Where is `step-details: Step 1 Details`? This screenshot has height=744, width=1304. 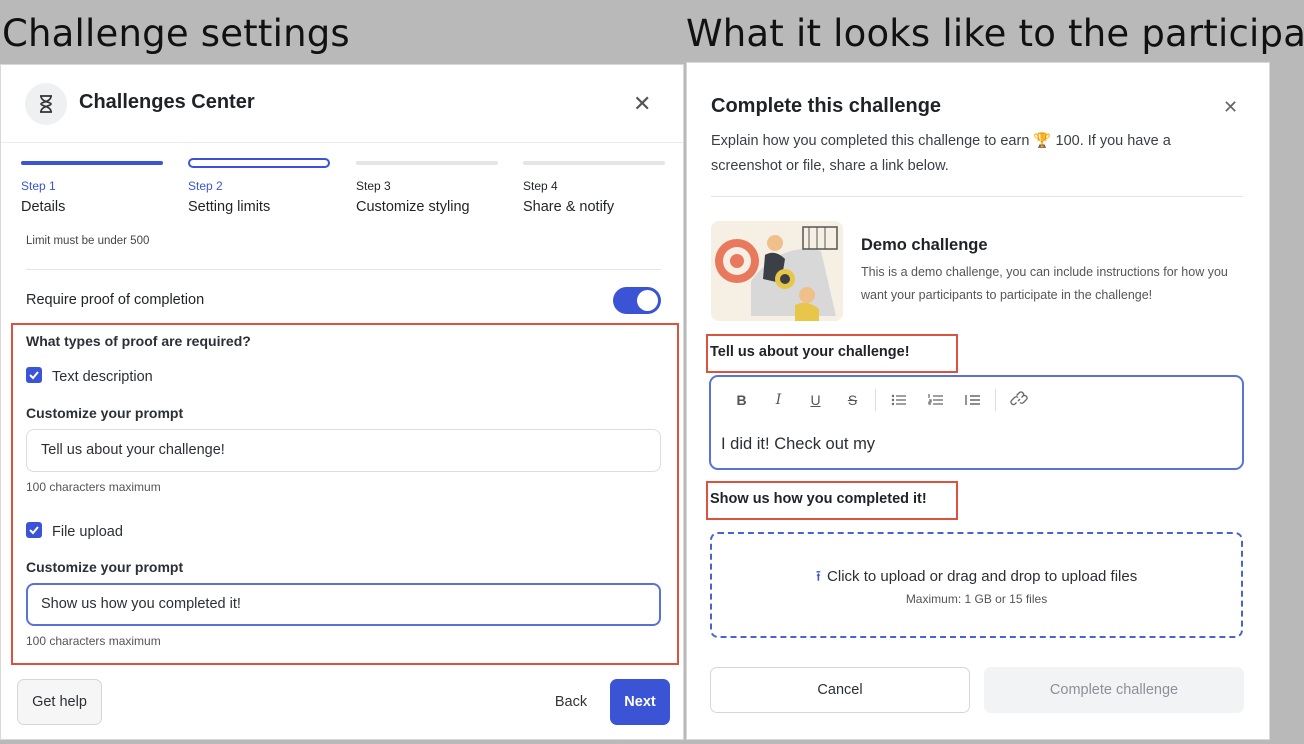
step-details: Step 1 Details is located at coordinates (92, 188).